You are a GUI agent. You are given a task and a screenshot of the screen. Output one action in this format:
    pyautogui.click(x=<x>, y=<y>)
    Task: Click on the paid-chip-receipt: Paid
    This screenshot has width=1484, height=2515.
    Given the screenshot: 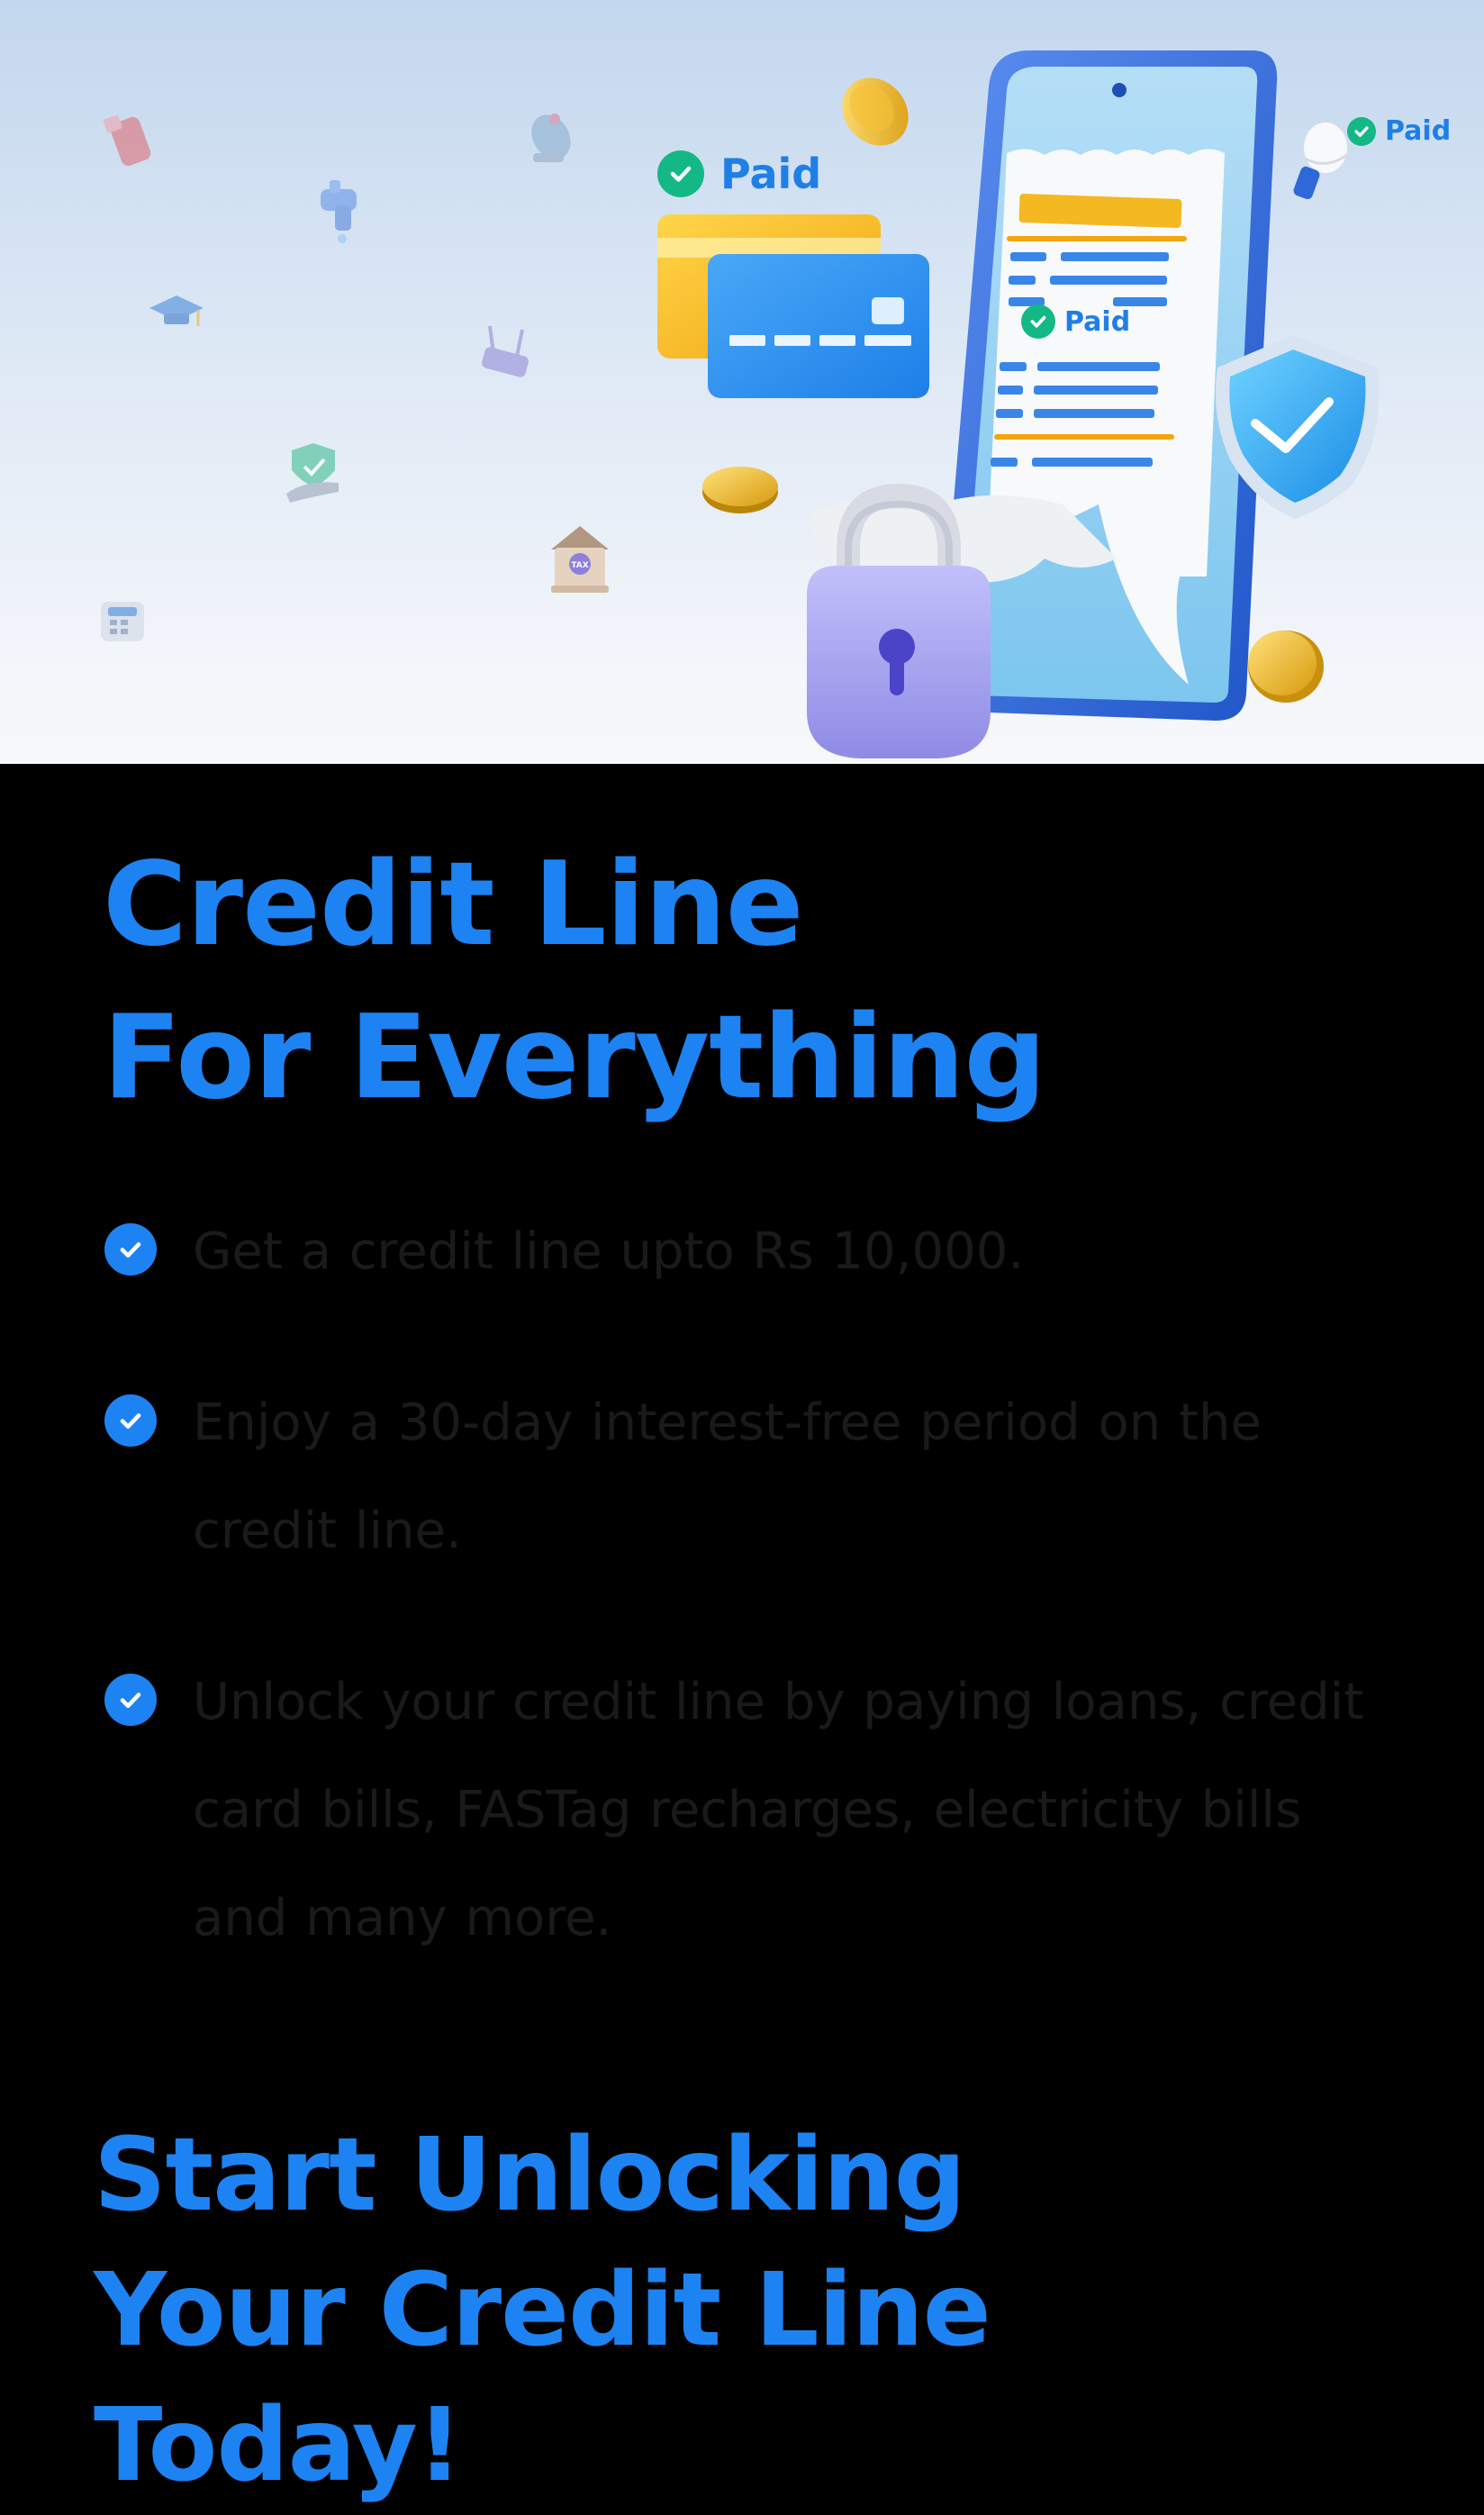 What is the action you would take?
    pyautogui.click(x=1075, y=321)
    